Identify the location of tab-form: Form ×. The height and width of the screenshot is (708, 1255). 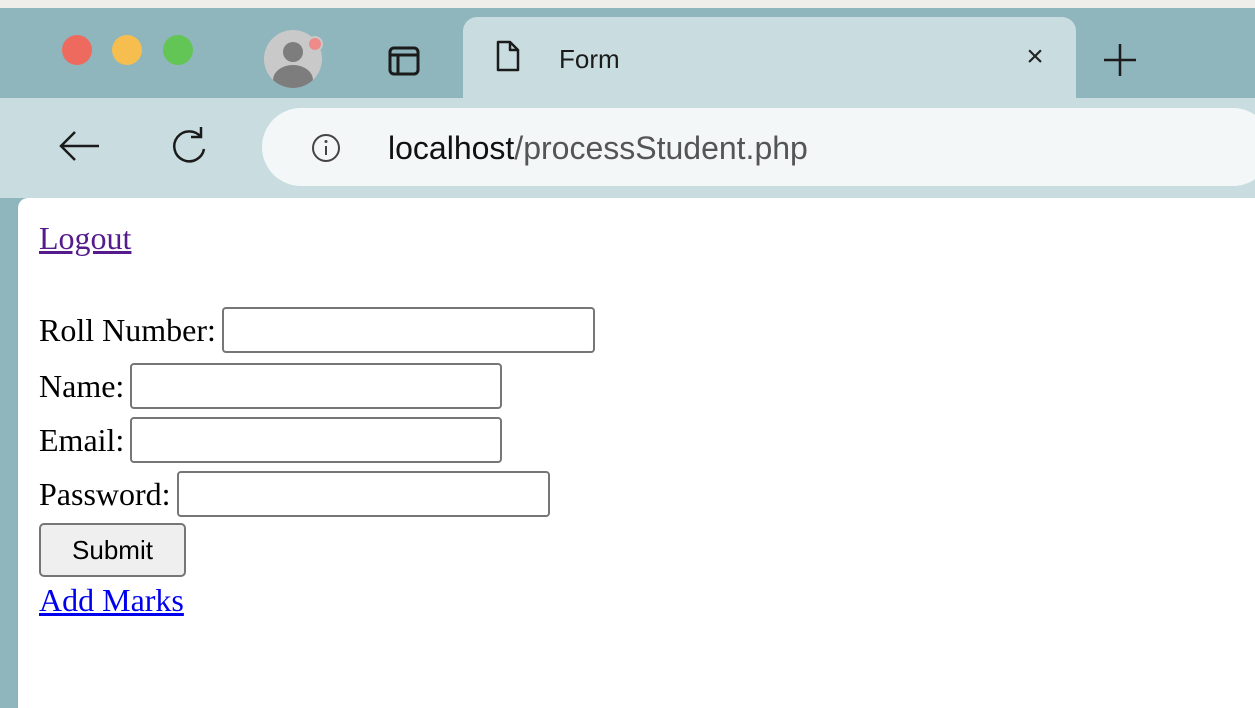
(769, 58).